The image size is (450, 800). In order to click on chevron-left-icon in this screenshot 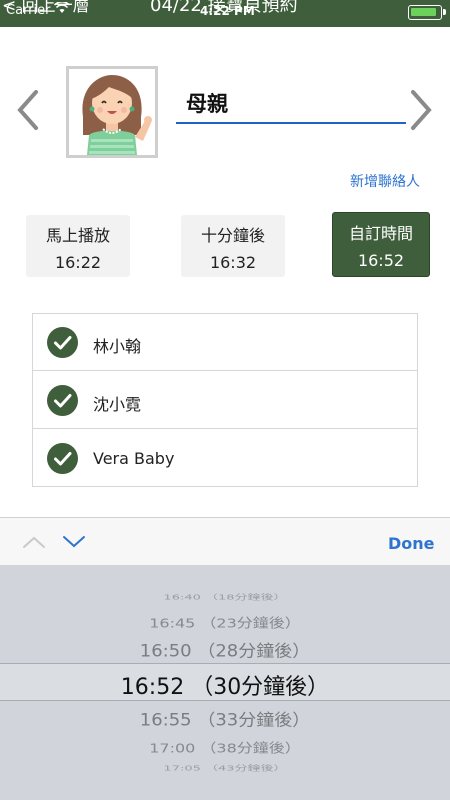, I will do `click(28, 110)`.